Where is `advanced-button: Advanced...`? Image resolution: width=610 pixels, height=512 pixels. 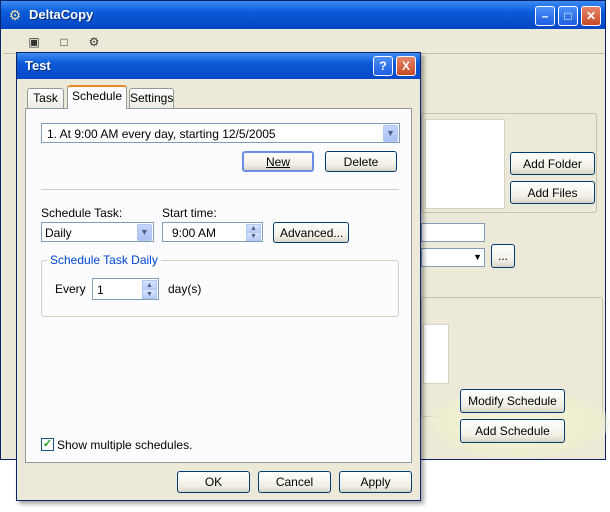 advanced-button: Advanced... is located at coordinates (311, 232).